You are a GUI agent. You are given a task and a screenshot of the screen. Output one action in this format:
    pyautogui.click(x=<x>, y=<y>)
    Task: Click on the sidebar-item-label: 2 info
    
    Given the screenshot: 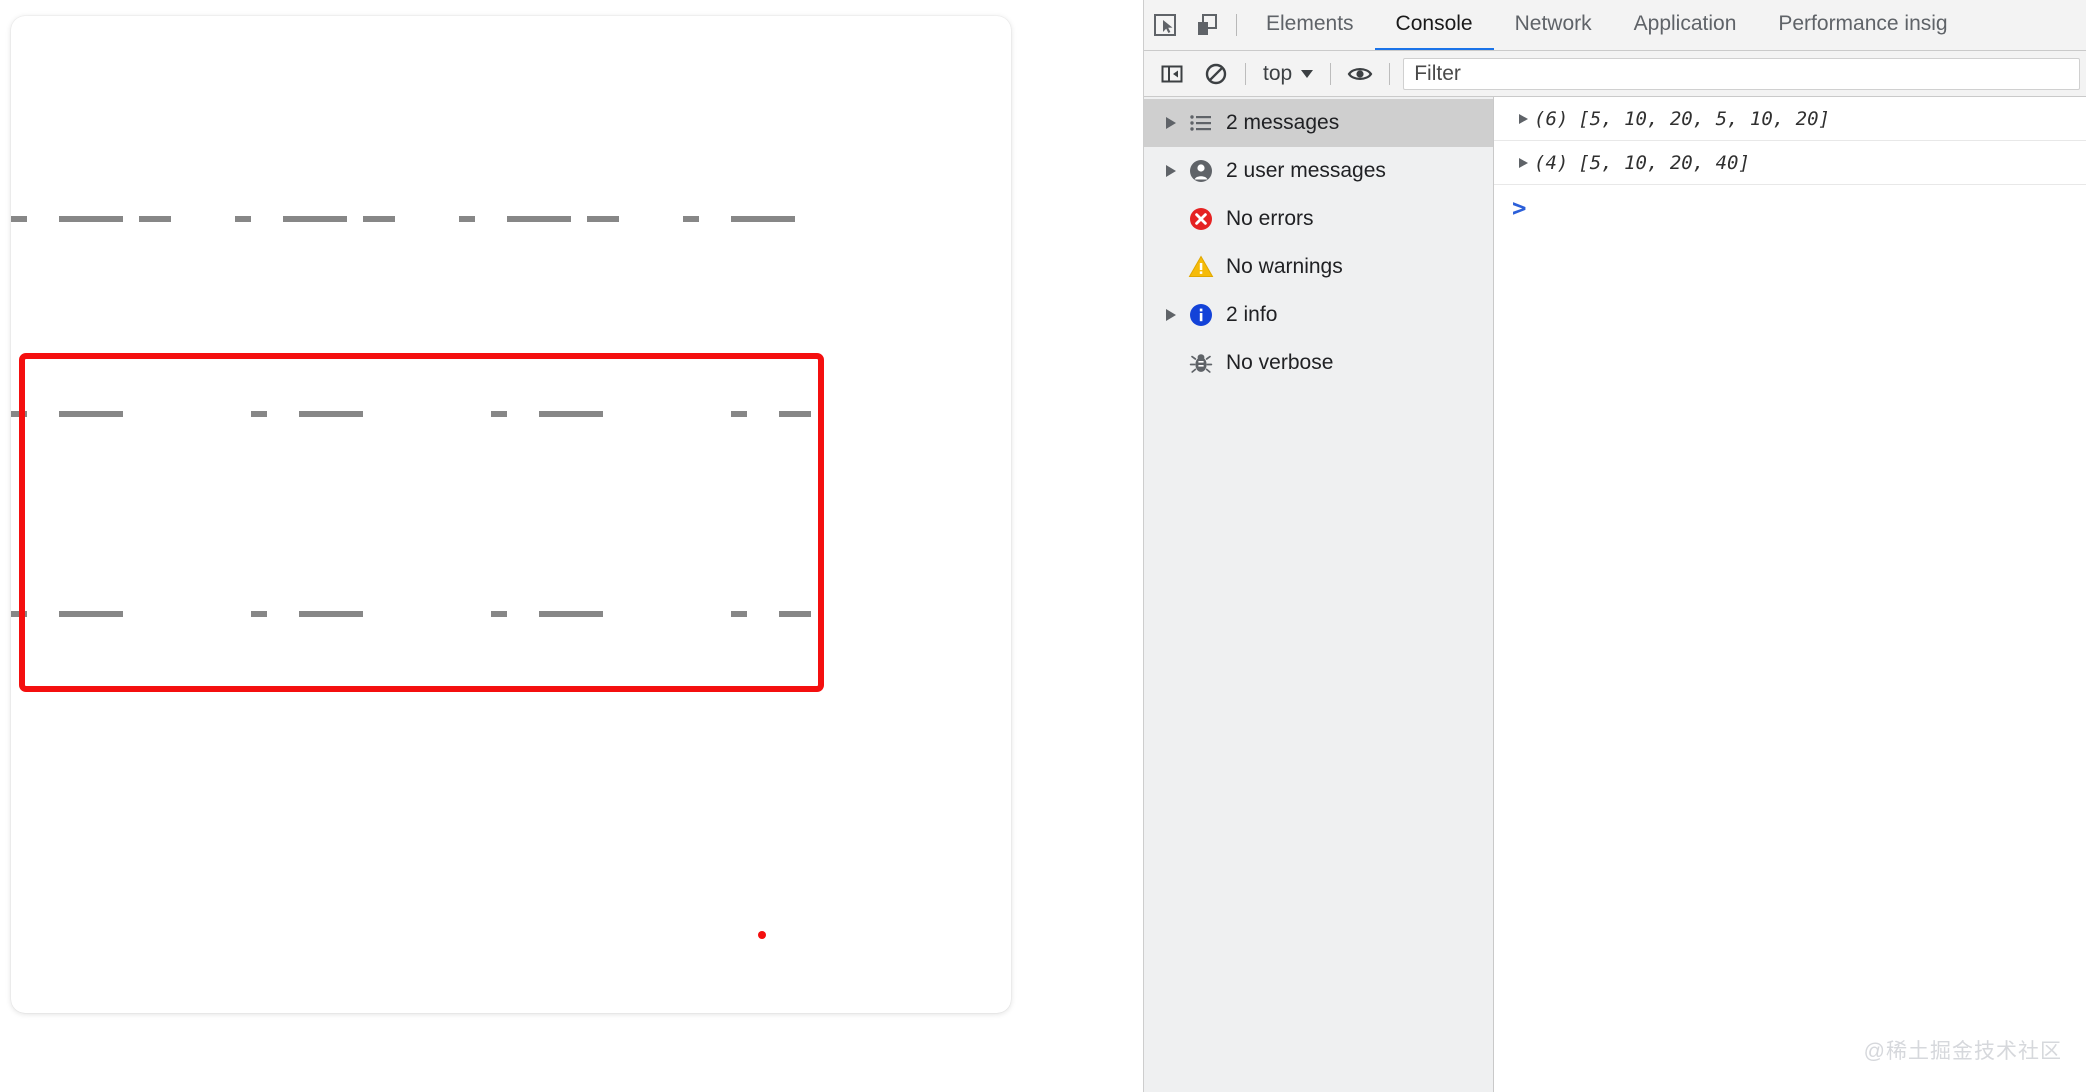 What is the action you would take?
    pyautogui.click(x=1252, y=314)
    